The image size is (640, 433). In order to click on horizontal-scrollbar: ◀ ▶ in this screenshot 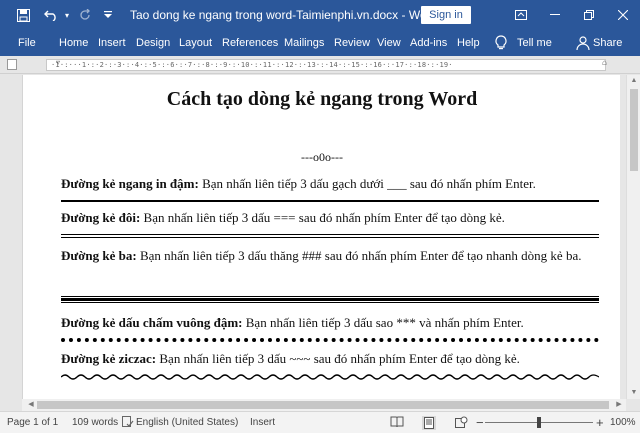, I will do `click(324, 405)`.